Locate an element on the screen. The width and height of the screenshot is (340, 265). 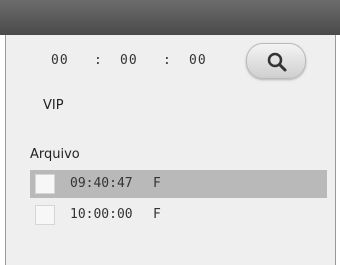
vip-label: VIP is located at coordinates (53, 105).